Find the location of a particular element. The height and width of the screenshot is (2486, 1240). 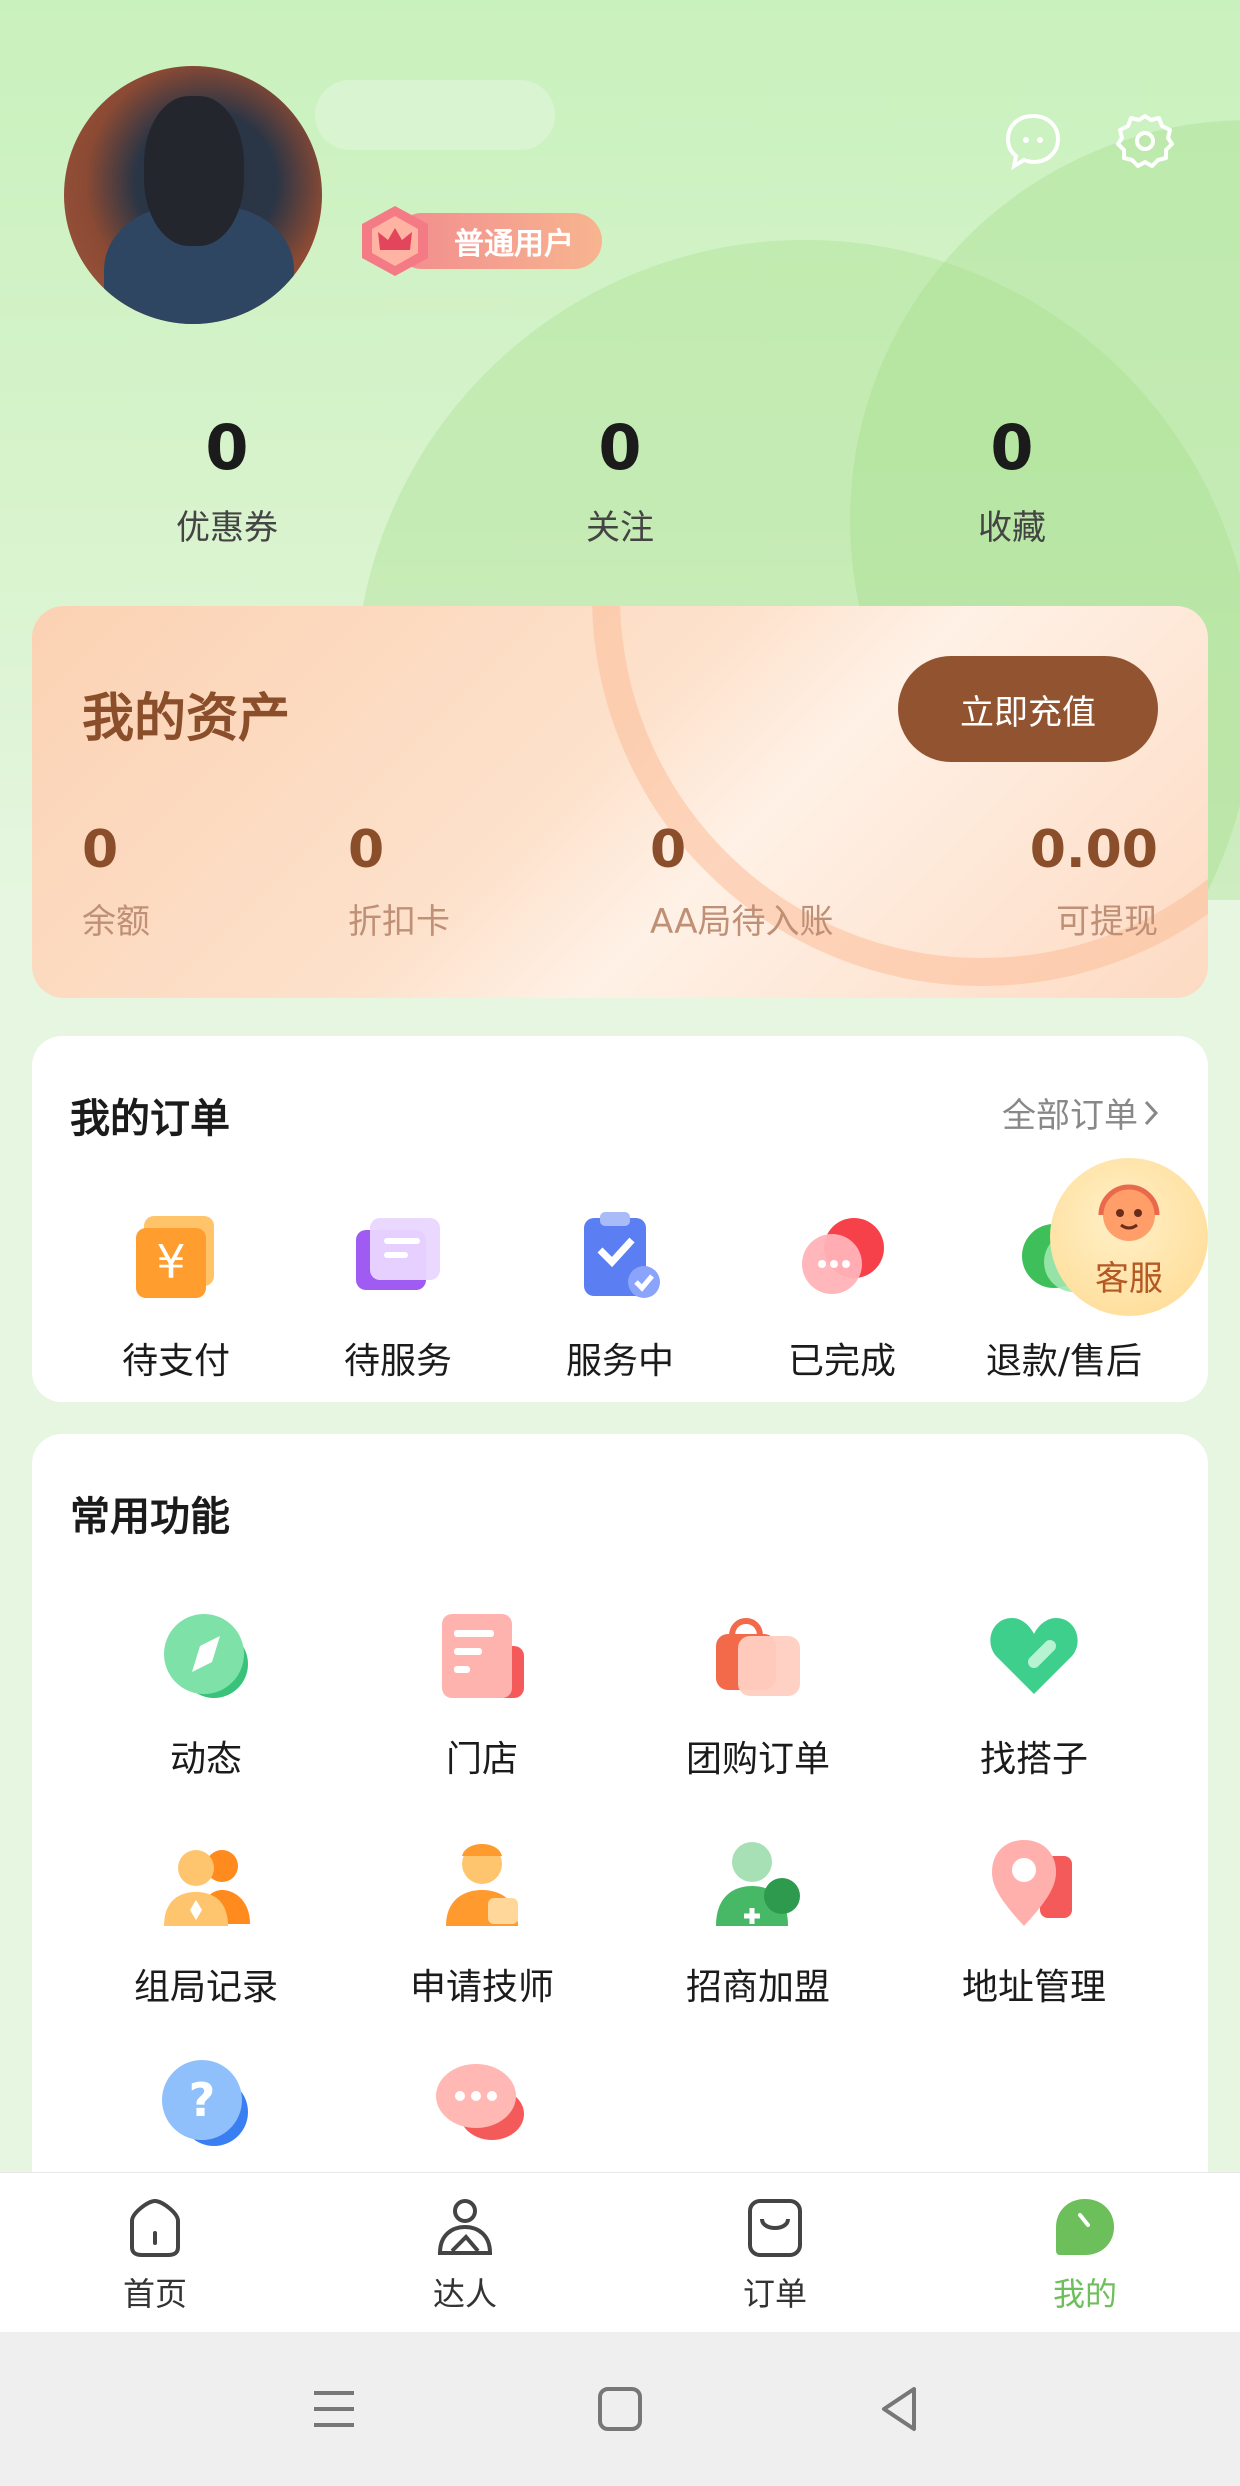

tab-label: 订单 is located at coordinates (774, 2294).